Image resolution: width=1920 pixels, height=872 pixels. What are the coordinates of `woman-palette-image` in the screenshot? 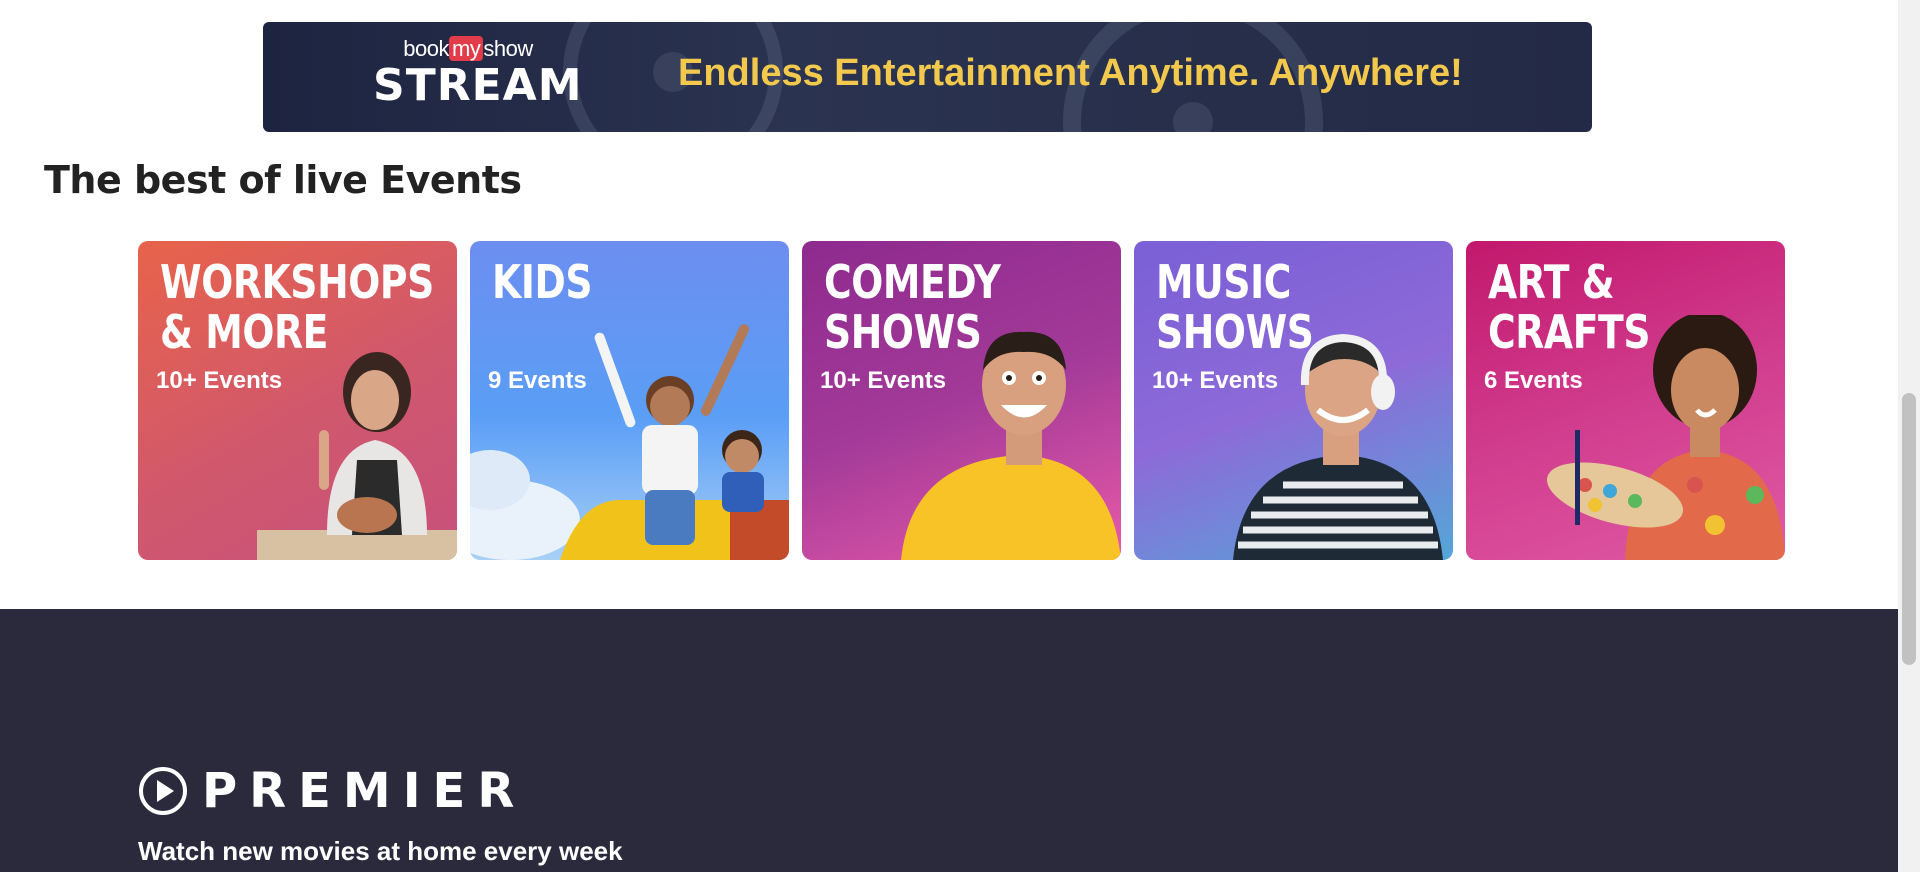 It's located at (1665, 437).